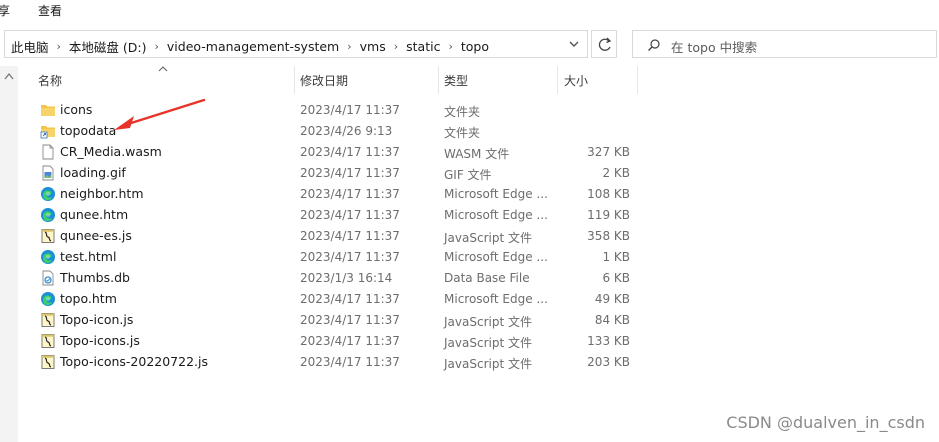 This screenshot has height=442, width=939. I want to click on file-name: loading.gif, so click(93, 172).